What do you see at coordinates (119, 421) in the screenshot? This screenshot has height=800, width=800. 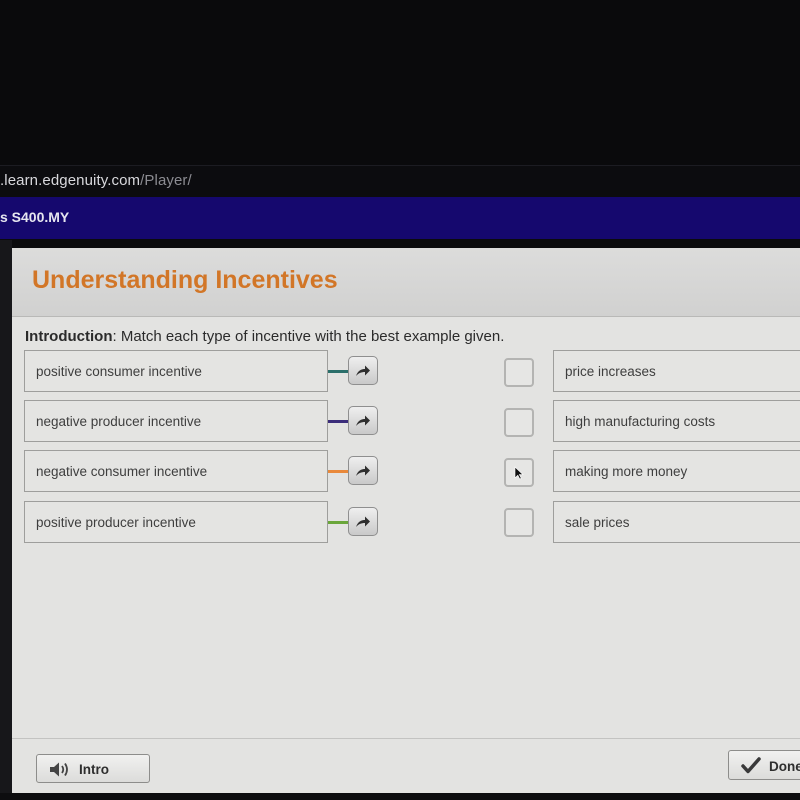 I see `left-item-label: negative producer incentive` at bounding box center [119, 421].